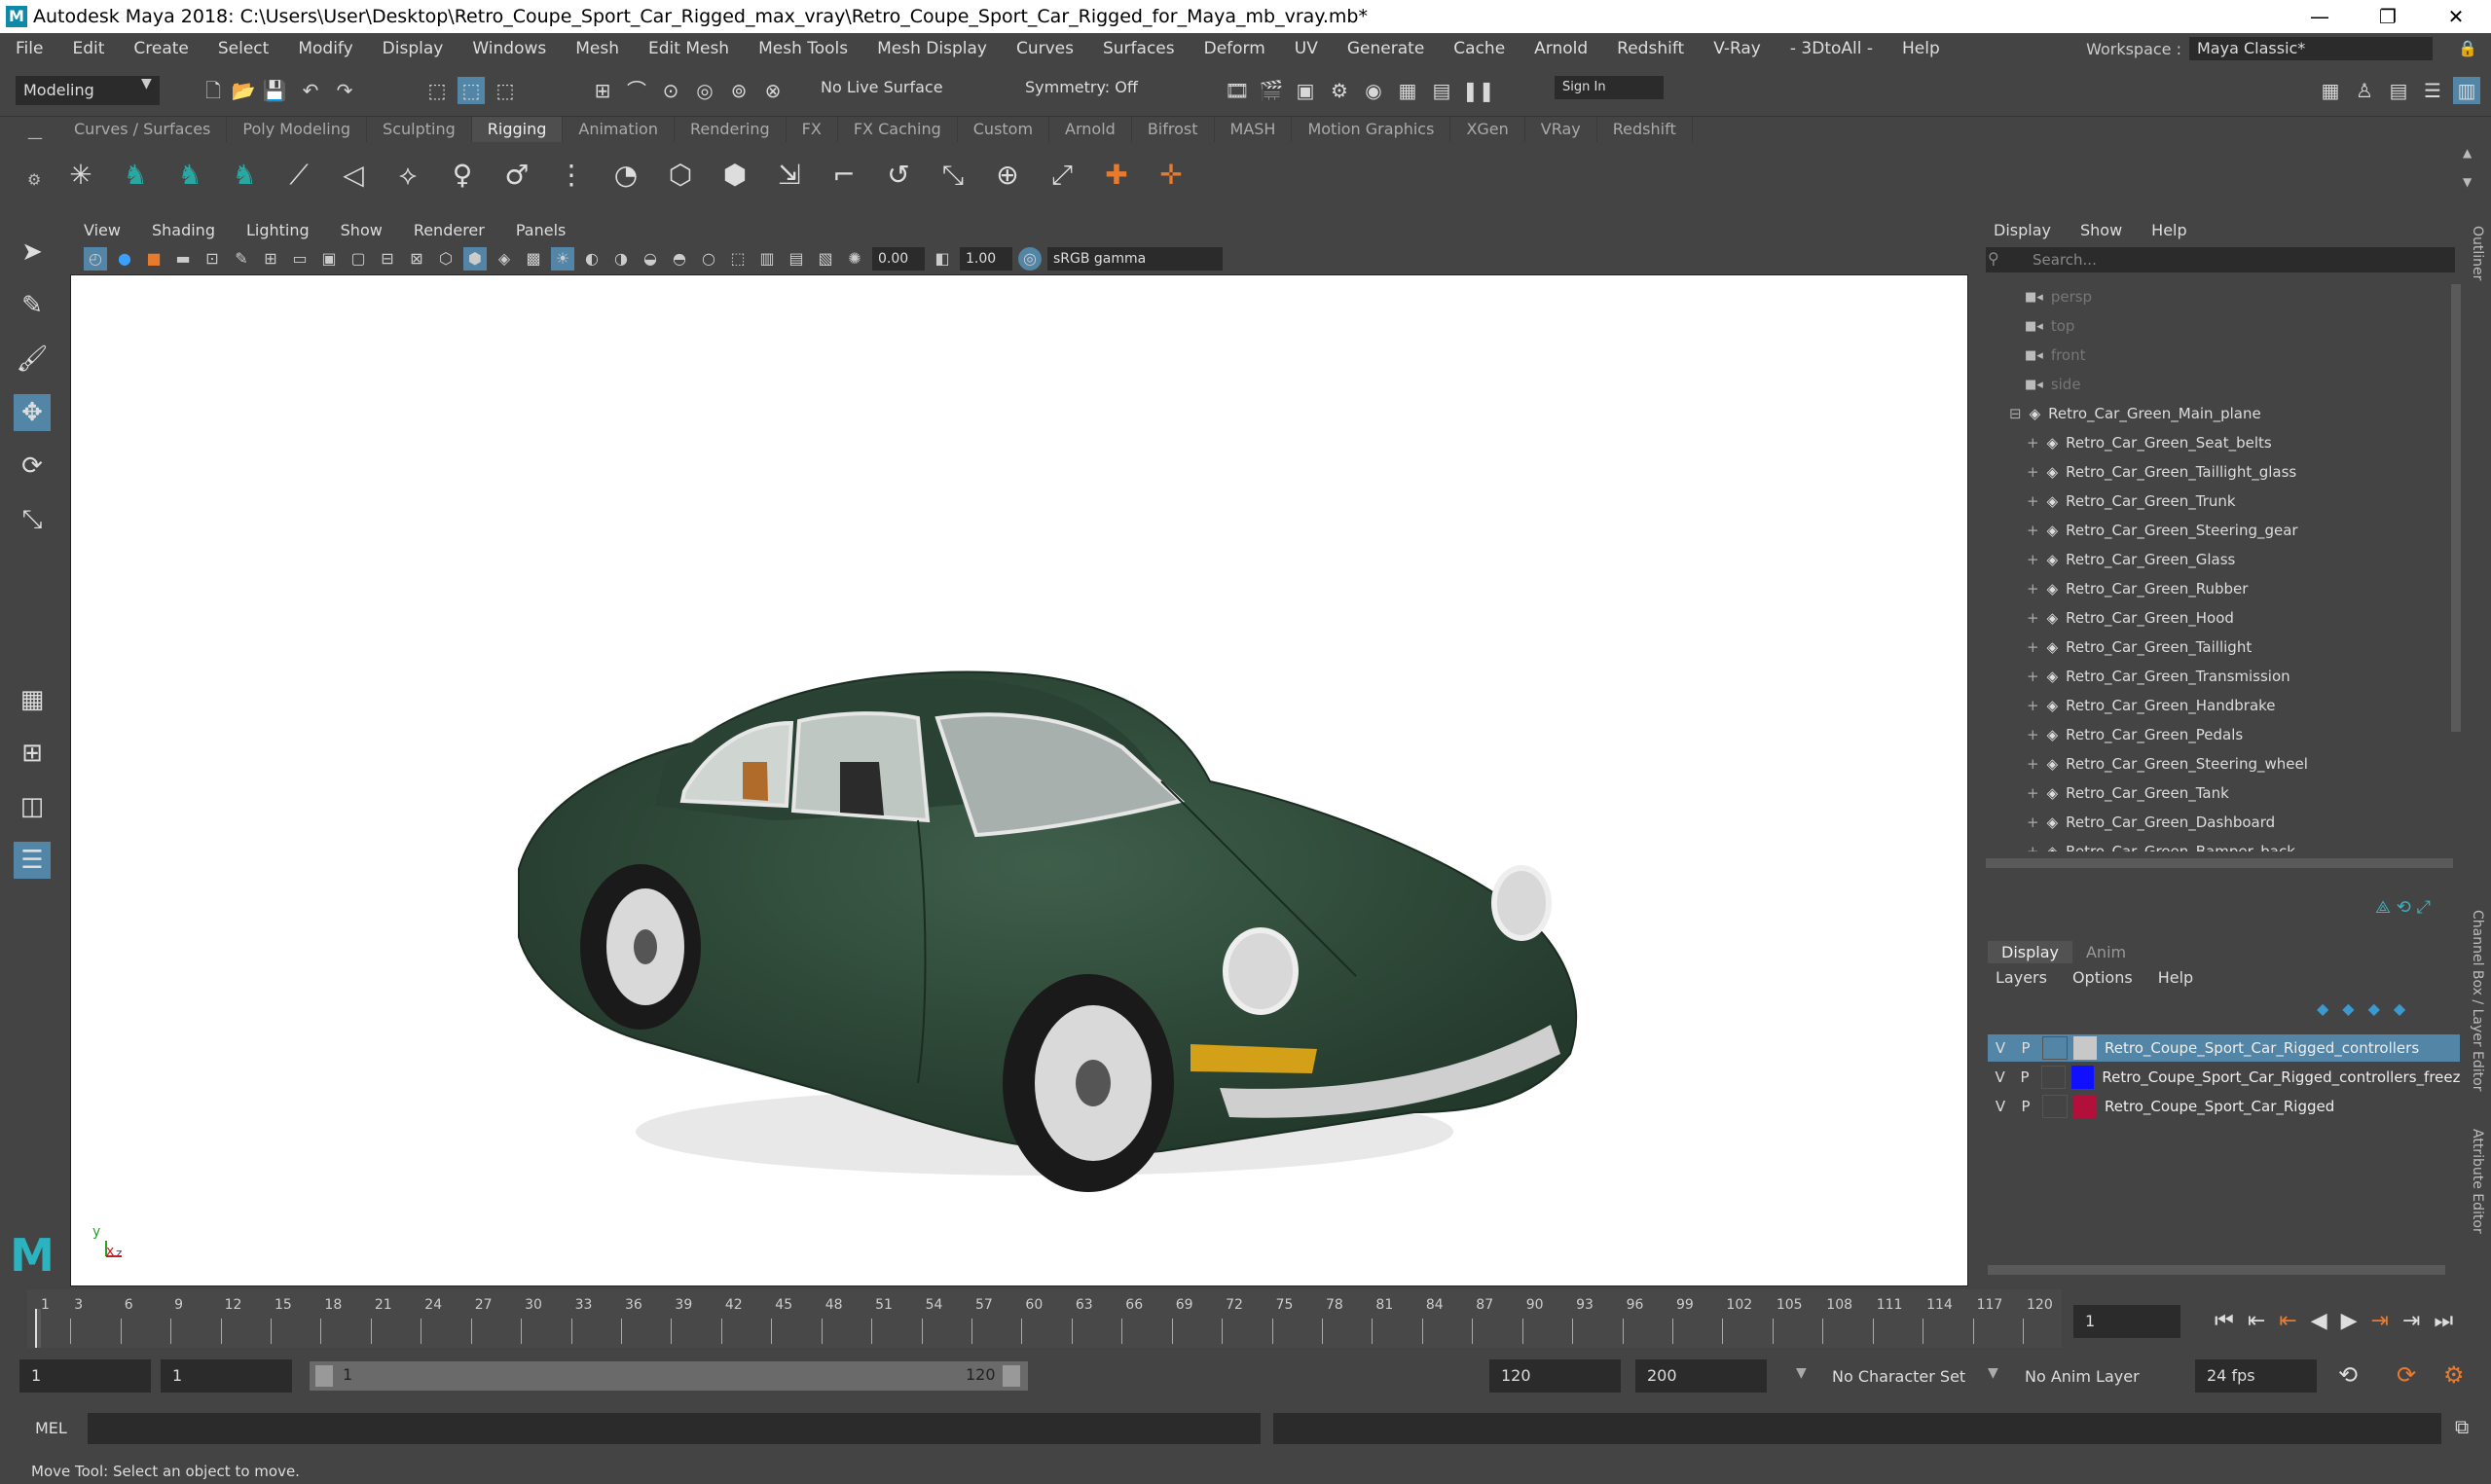  What do you see at coordinates (592, 259) in the screenshot?
I see `shadows-icon: ◐` at bounding box center [592, 259].